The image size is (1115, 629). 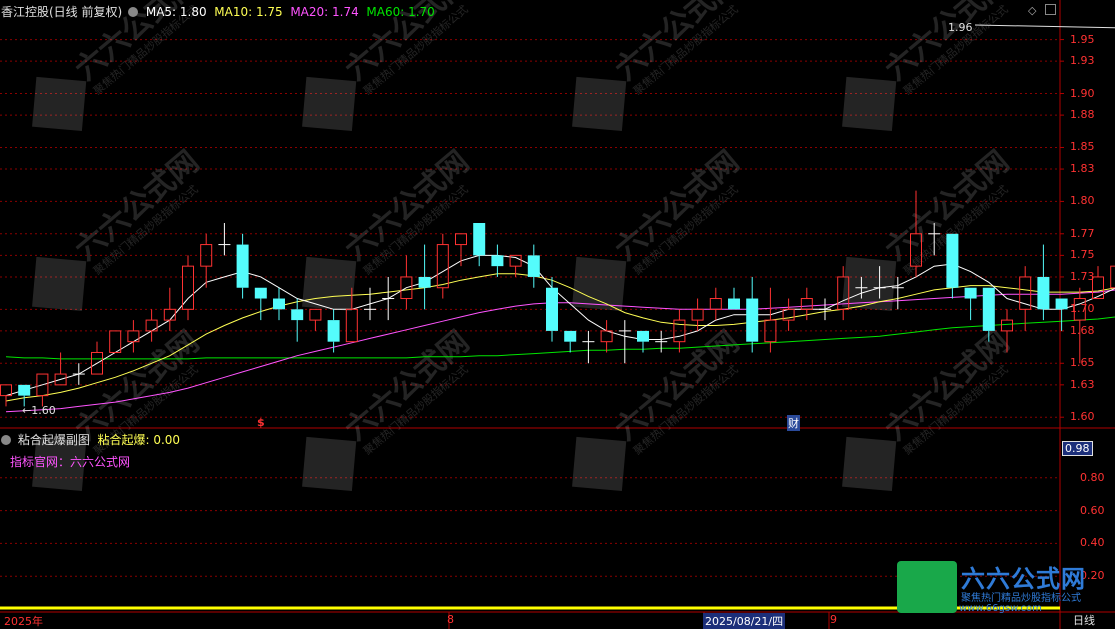 What do you see at coordinates (248, 12) in the screenshot?
I see `ma10-label: MA10: 1.75` at bounding box center [248, 12].